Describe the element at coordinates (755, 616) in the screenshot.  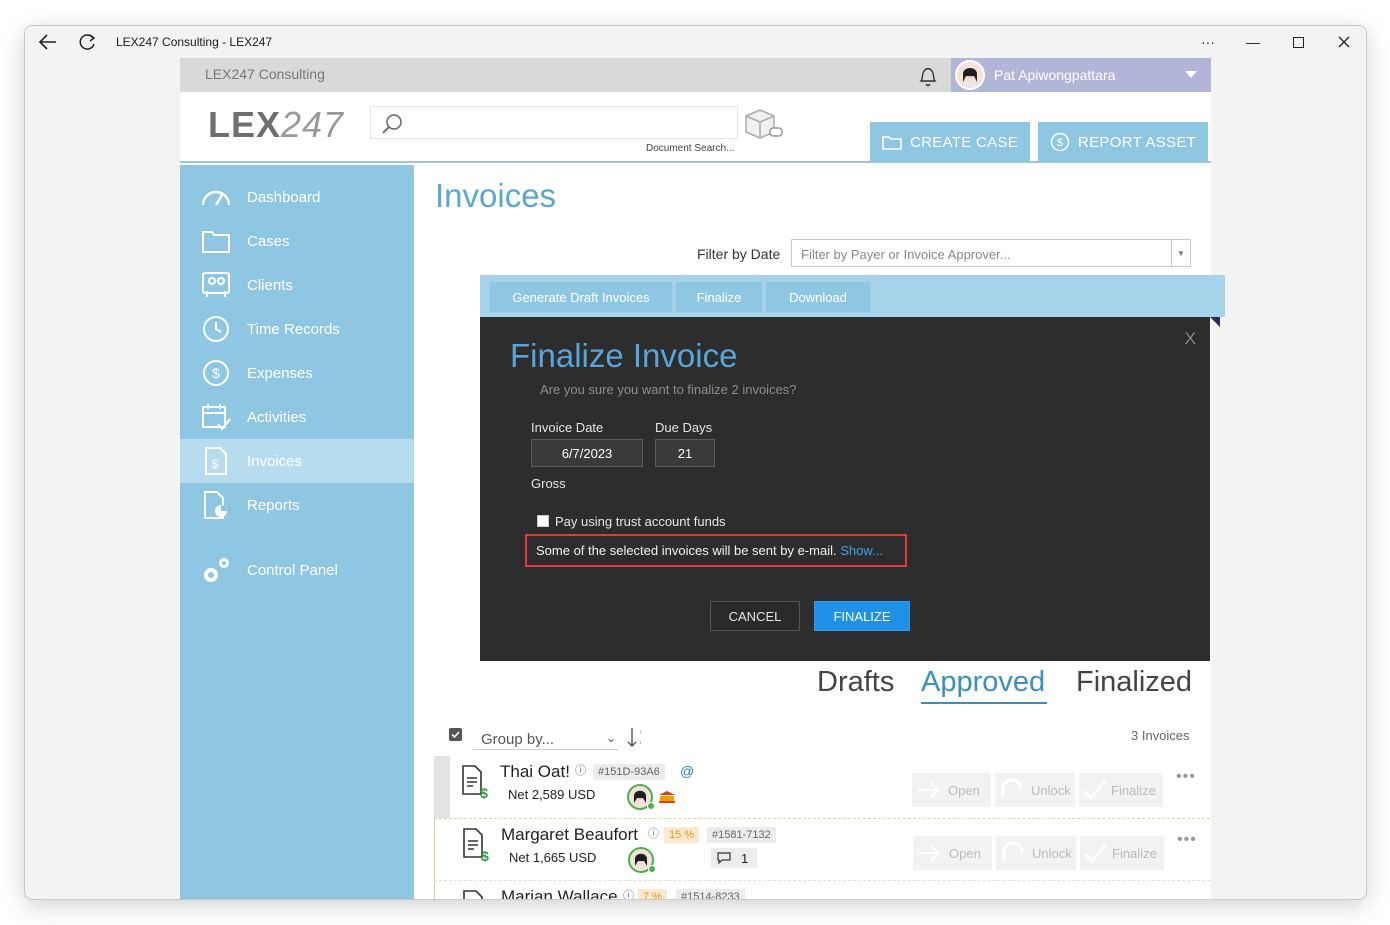
I see `cancel-button: CANCEL` at that location.